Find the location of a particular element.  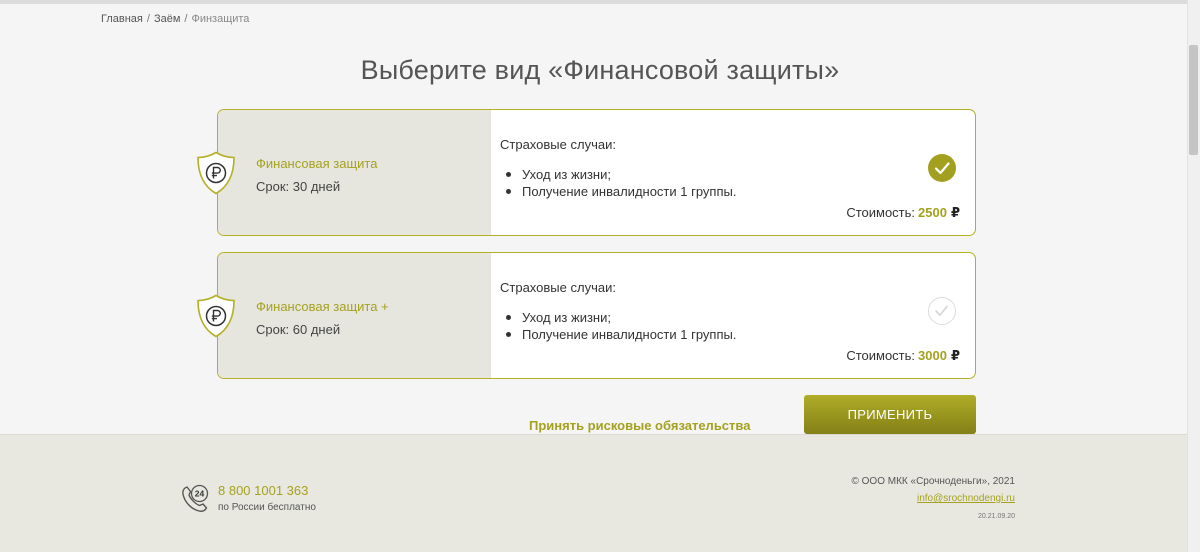

plan-price: Стоимость: 2500 ₽ is located at coordinates (903, 213).